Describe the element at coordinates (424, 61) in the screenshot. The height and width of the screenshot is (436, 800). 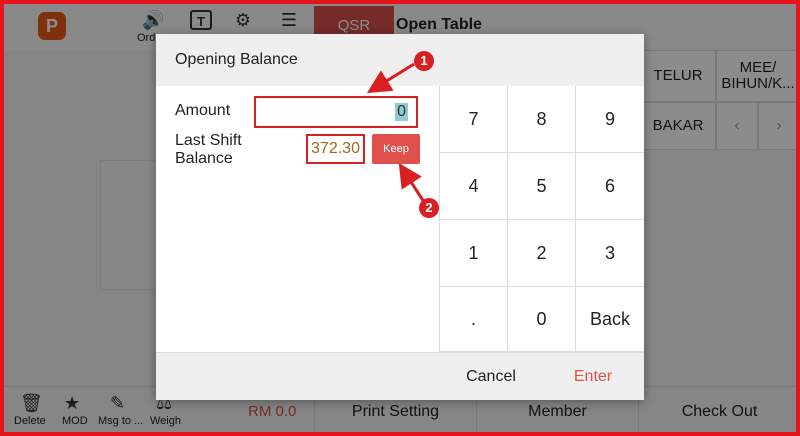
I see `callout-badge-1: 1` at that location.